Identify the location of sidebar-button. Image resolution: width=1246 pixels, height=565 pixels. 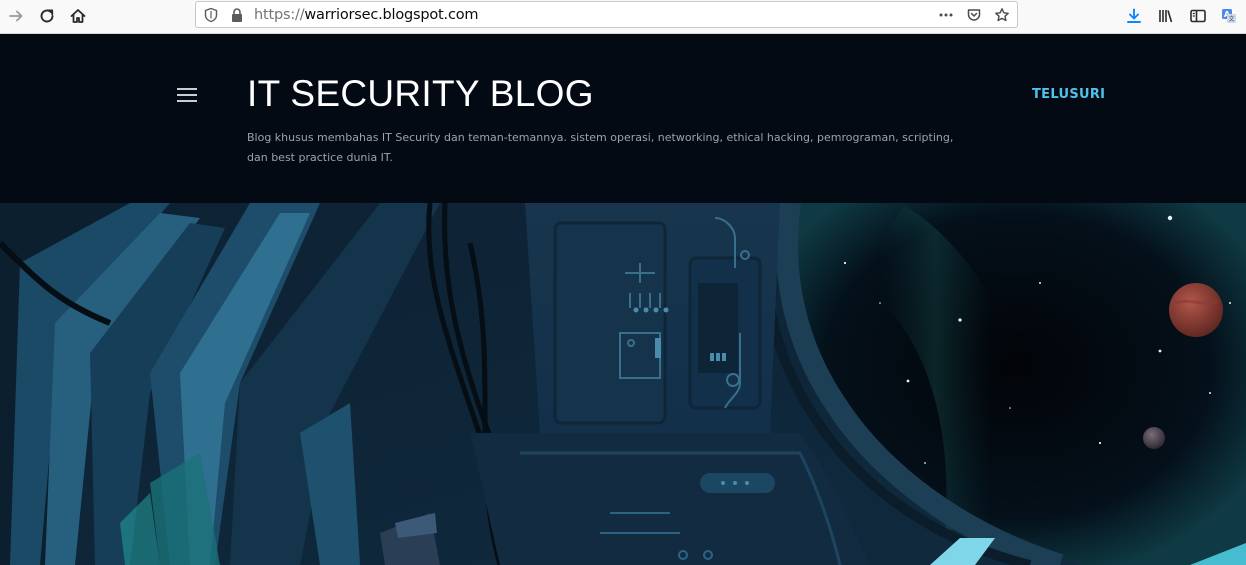
(1198, 16).